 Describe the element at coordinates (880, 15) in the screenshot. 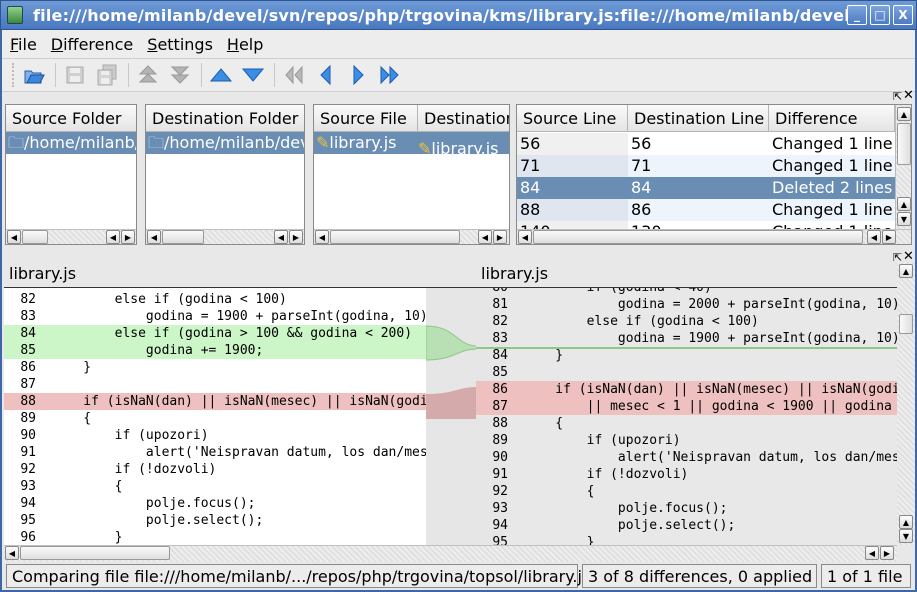

I see `maximize-button: □` at that location.